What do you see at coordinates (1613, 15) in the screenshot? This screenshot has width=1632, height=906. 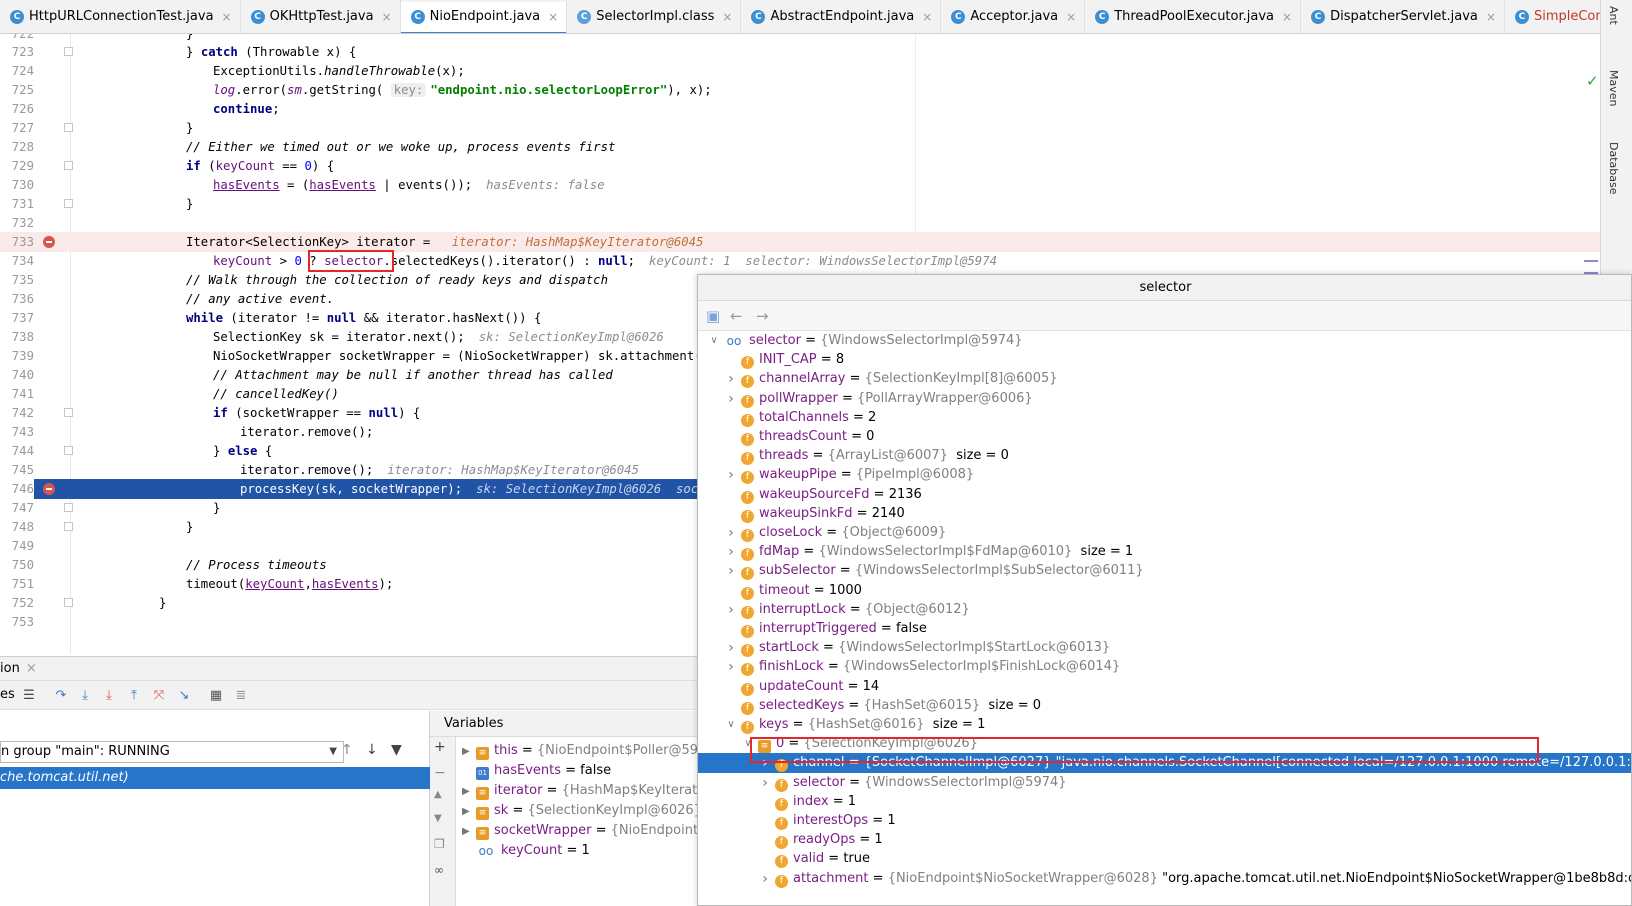 I see `tool-tab-ant: Ant` at bounding box center [1613, 15].